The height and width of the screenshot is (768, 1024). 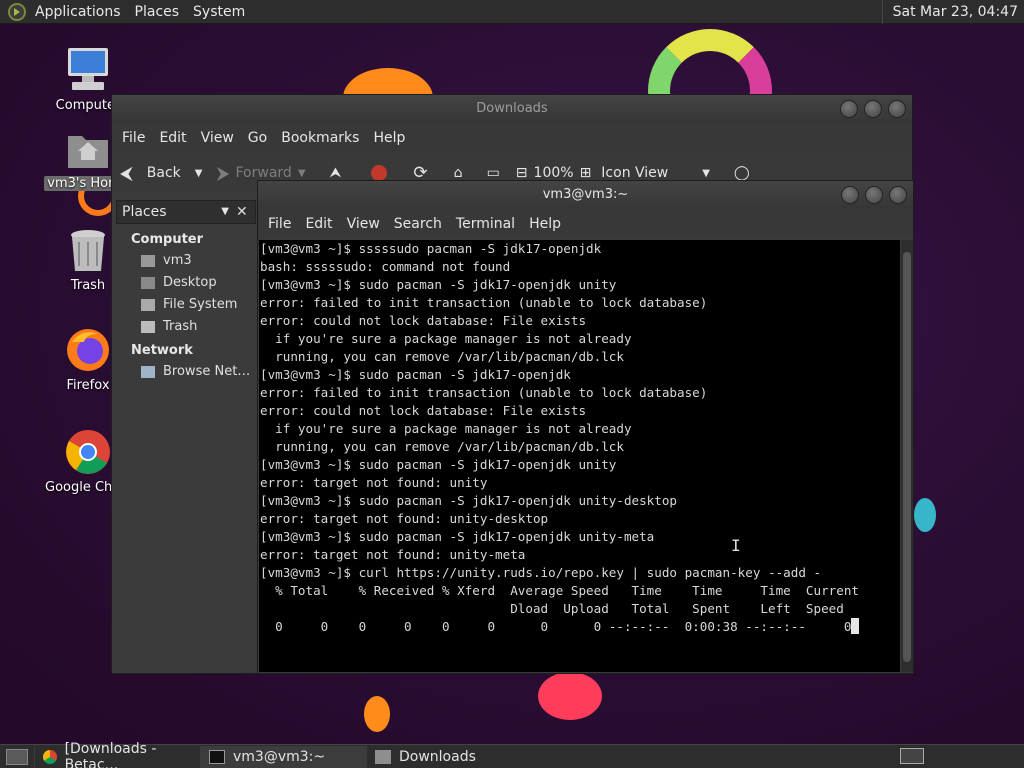 What do you see at coordinates (88, 350) in the screenshot?
I see `firefox-icon` at bounding box center [88, 350].